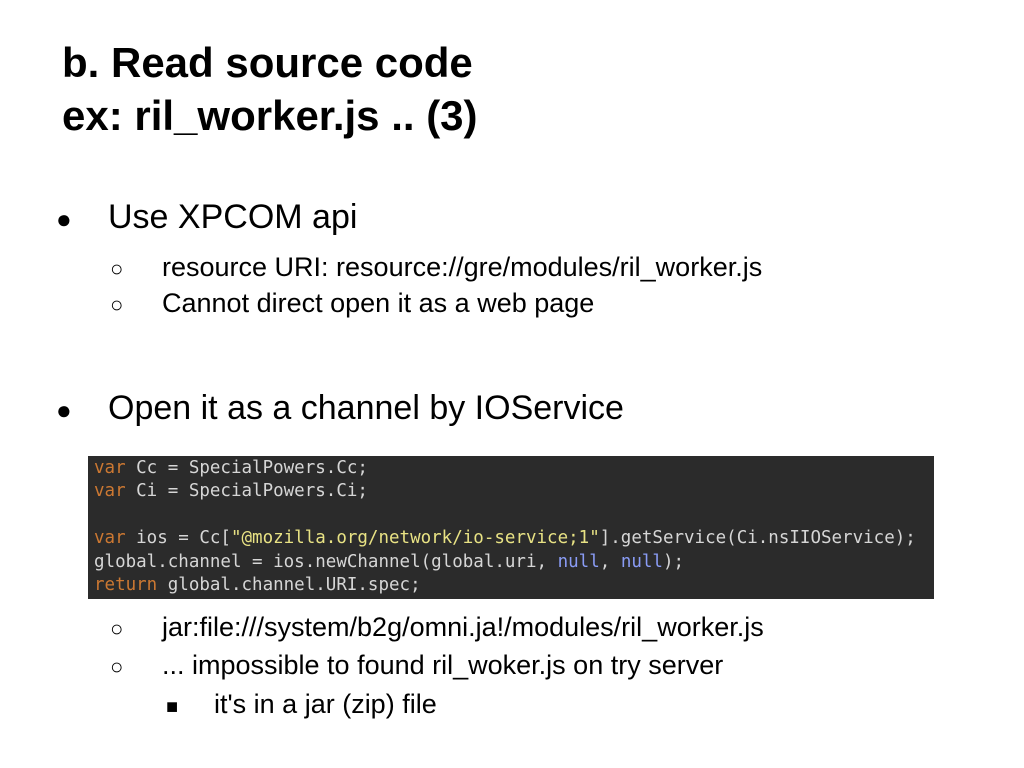  I want to click on code-text: );, so click(673, 561).